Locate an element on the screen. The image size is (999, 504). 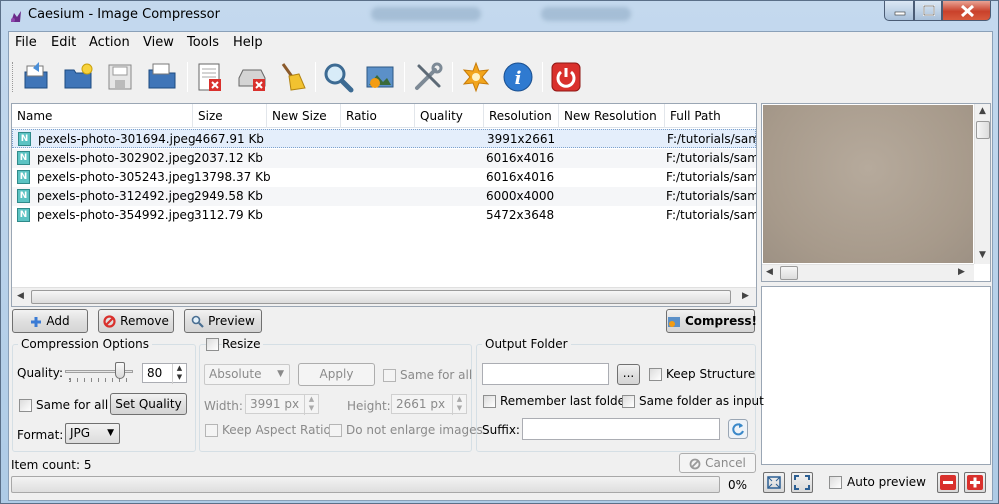
clean-broom-icon is located at coordinates (292, 77).